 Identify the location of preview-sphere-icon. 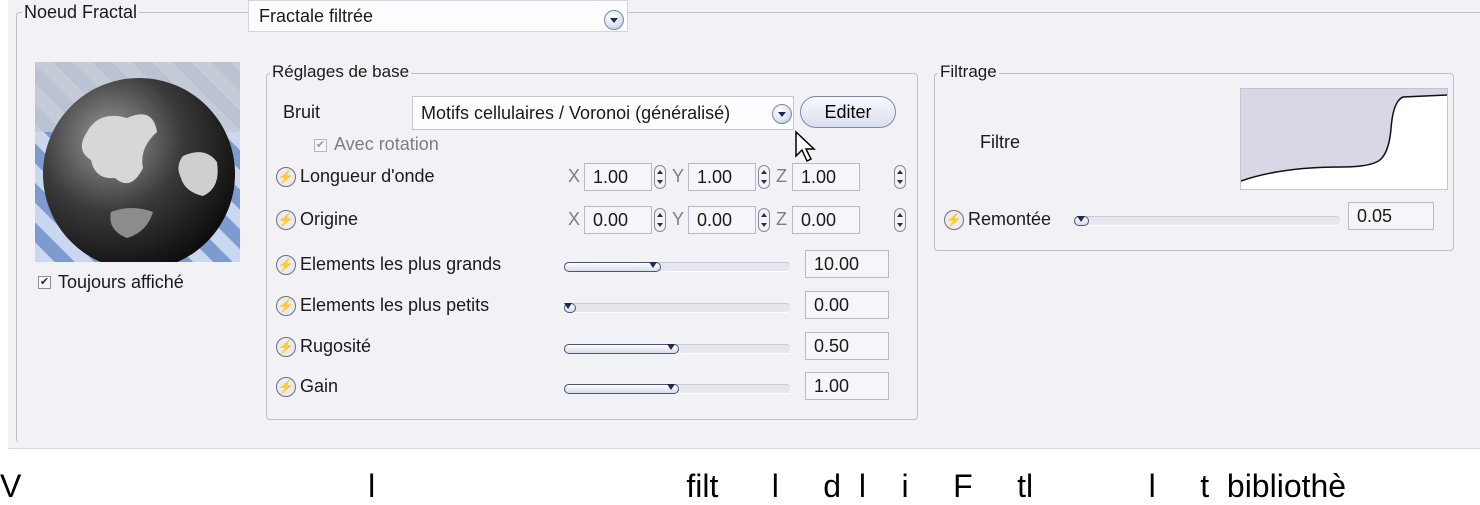
(137, 162).